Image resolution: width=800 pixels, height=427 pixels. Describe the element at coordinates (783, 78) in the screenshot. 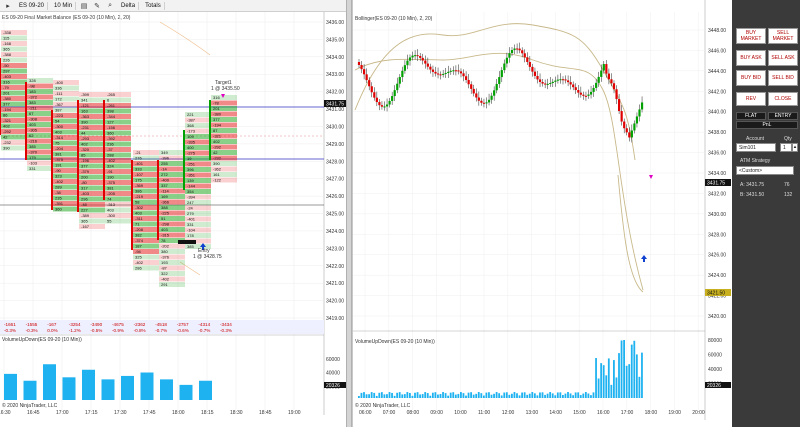

I see `sell-bid-button: SELL BID` at that location.